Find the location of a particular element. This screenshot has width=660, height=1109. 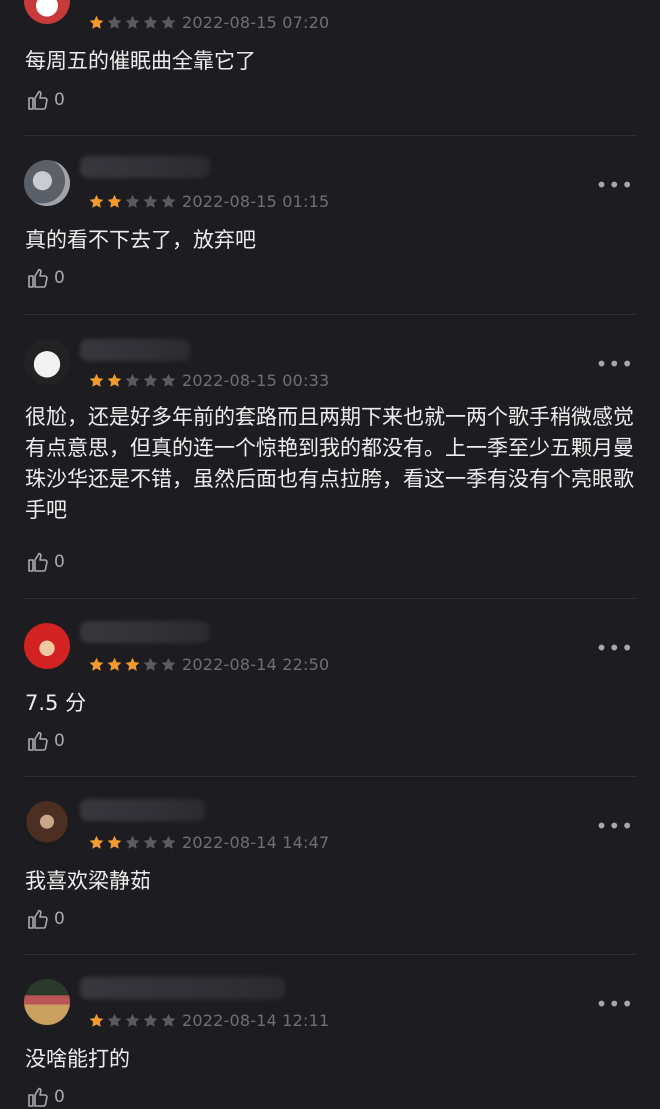

review-content: 真的看不下去了，放弃吧 is located at coordinates (140, 240).